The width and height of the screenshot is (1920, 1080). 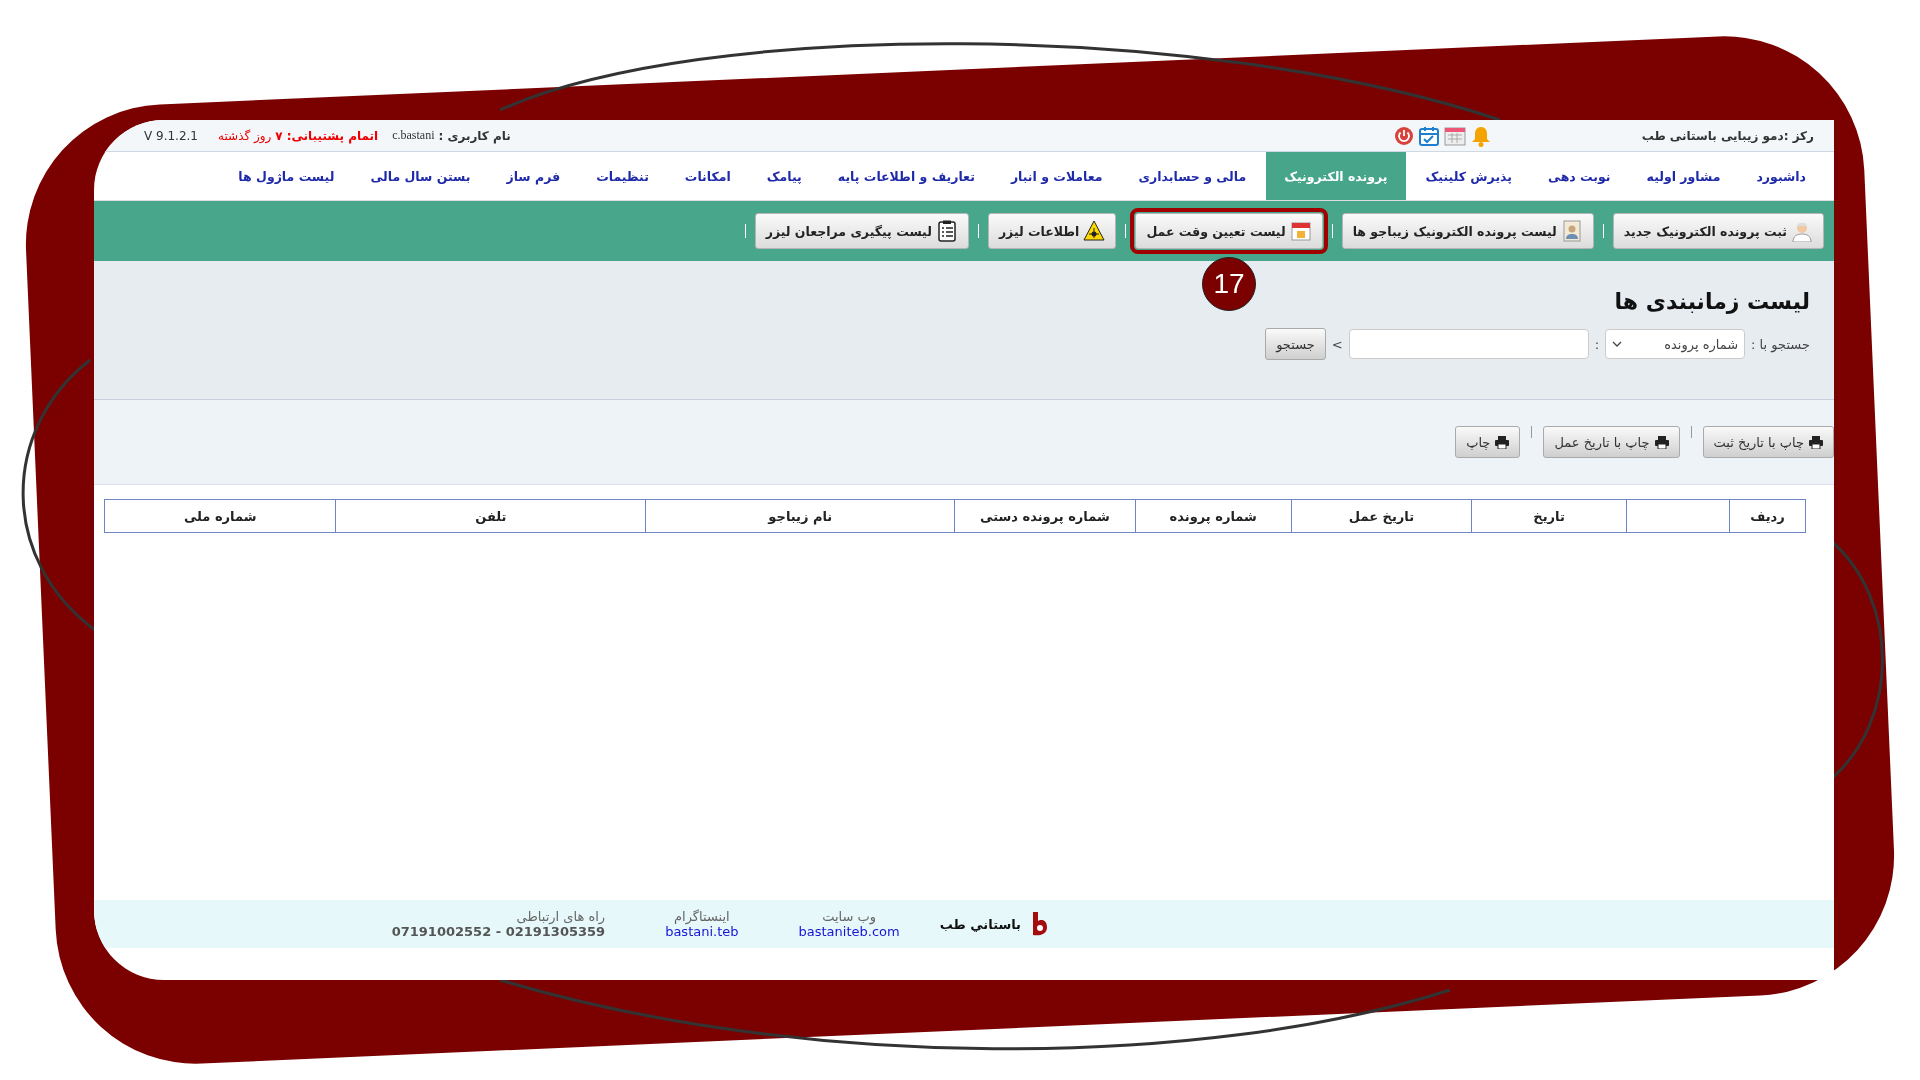 What do you see at coordinates (413, 135) in the screenshot?
I see `username: c.bastani` at bounding box center [413, 135].